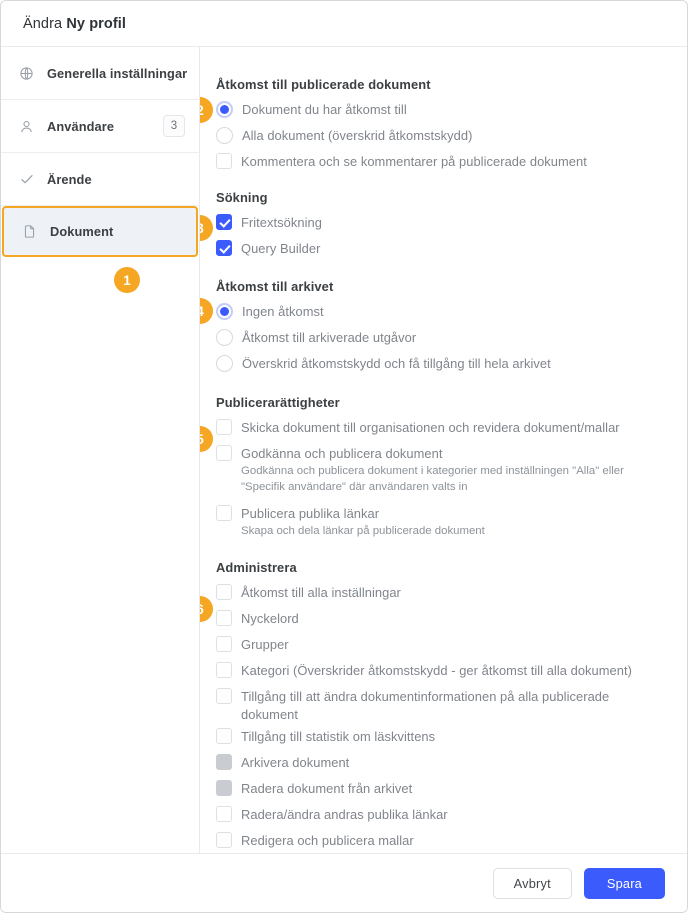  Describe the element at coordinates (327, 788) in the screenshot. I see `option-label: Radera dokument från arkivet` at that location.